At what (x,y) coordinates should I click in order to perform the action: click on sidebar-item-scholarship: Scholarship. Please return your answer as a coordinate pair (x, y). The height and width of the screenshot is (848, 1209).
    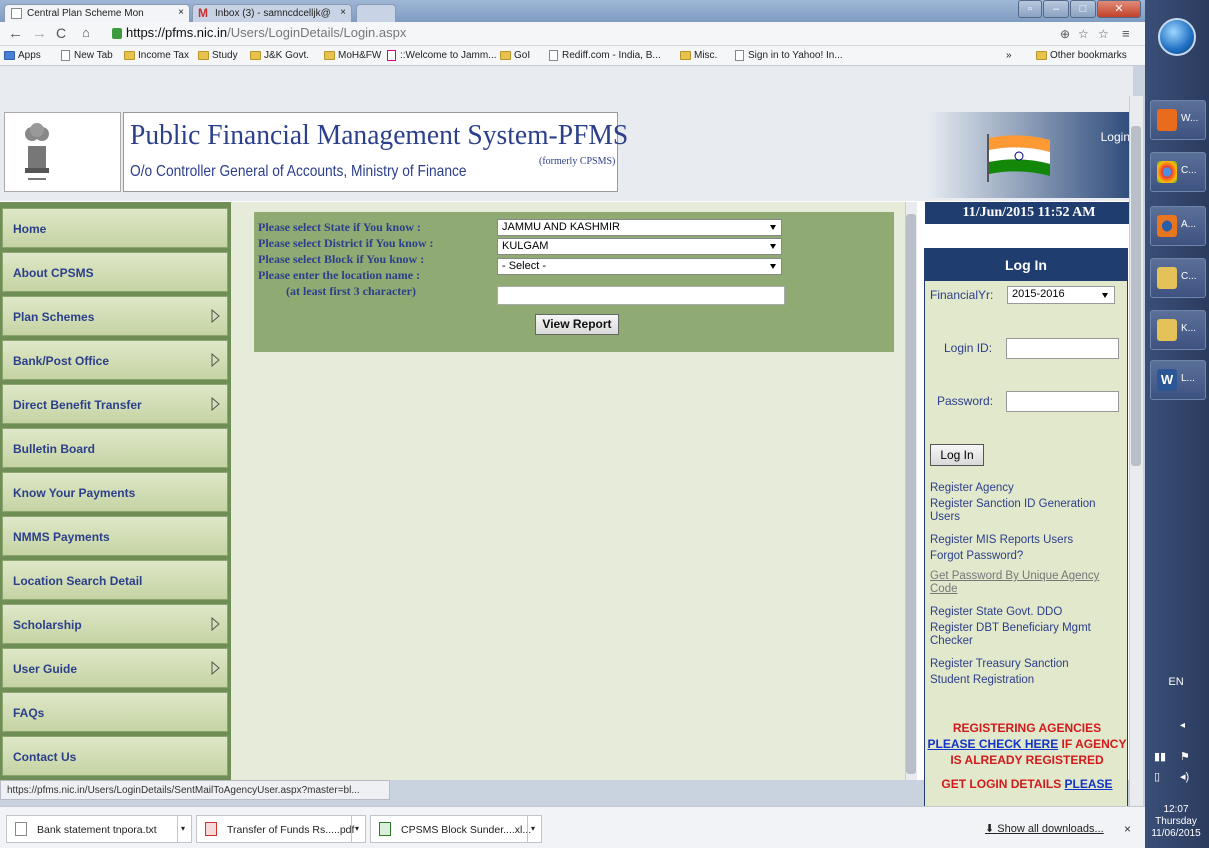
    Looking at the image, I should click on (115, 624).